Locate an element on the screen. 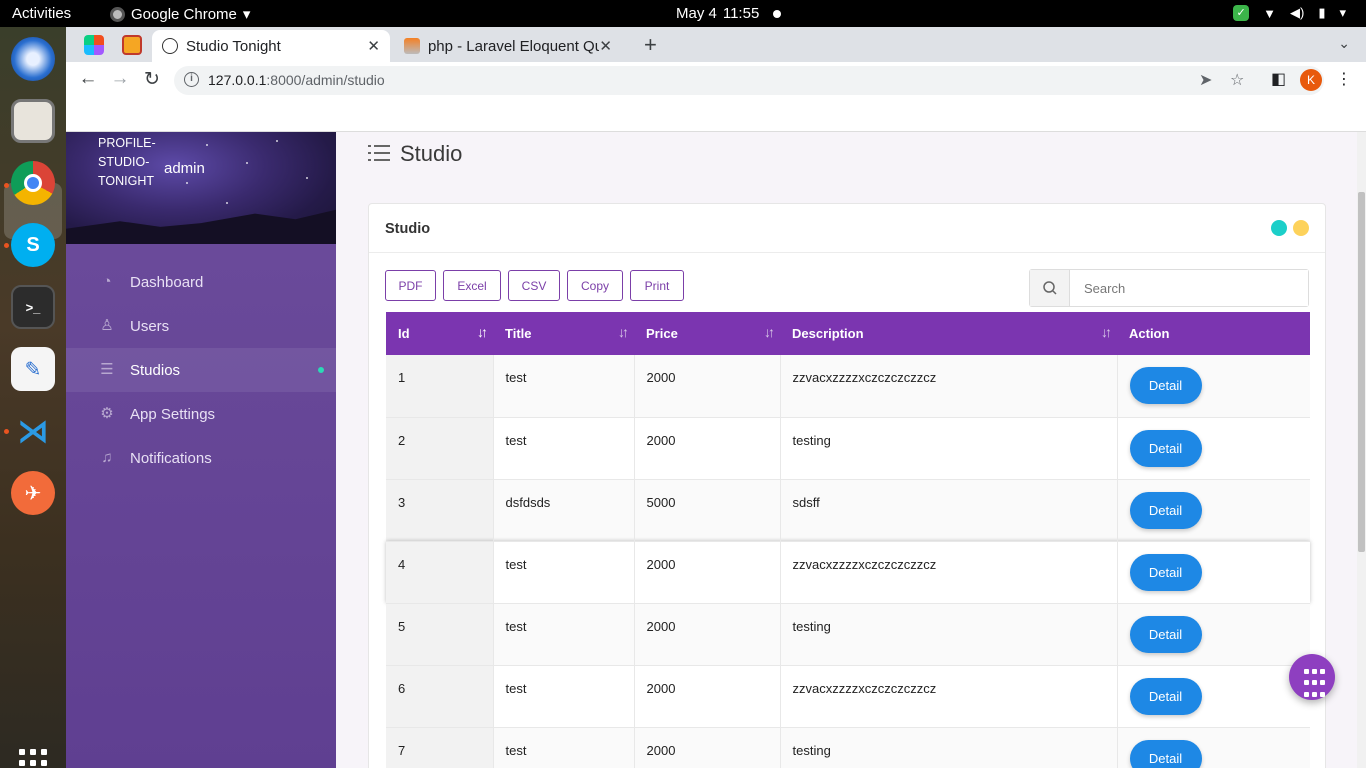  forward-icon: → is located at coordinates (120, 79).